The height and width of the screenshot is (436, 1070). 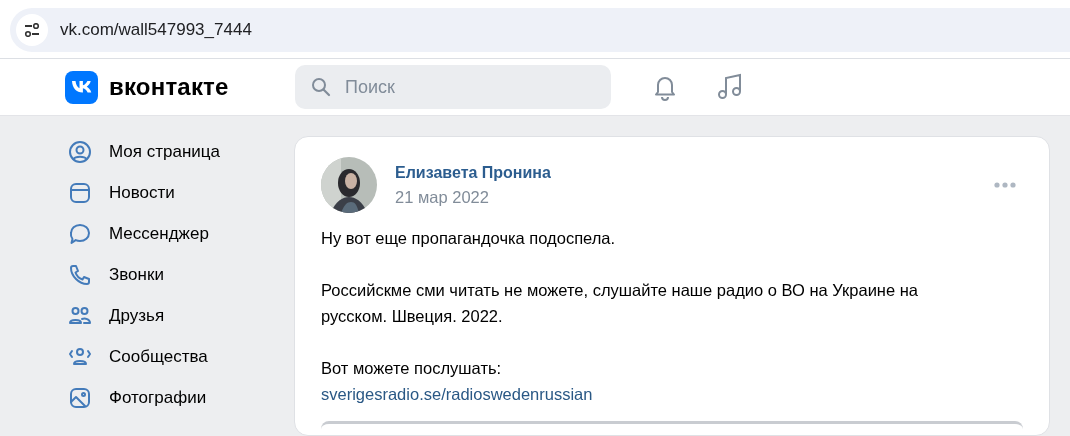 I want to click on sidebar-item: Новости, so click(x=181, y=193).